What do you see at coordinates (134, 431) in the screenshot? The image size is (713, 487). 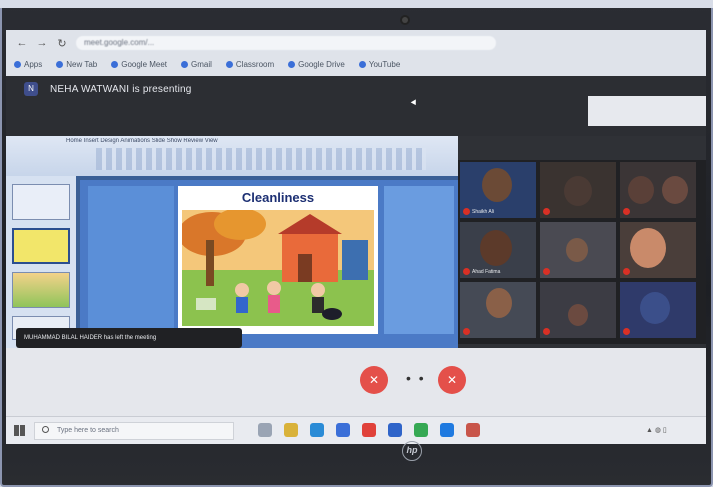 I see `taskbar-search-input: Type here to search` at bounding box center [134, 431].